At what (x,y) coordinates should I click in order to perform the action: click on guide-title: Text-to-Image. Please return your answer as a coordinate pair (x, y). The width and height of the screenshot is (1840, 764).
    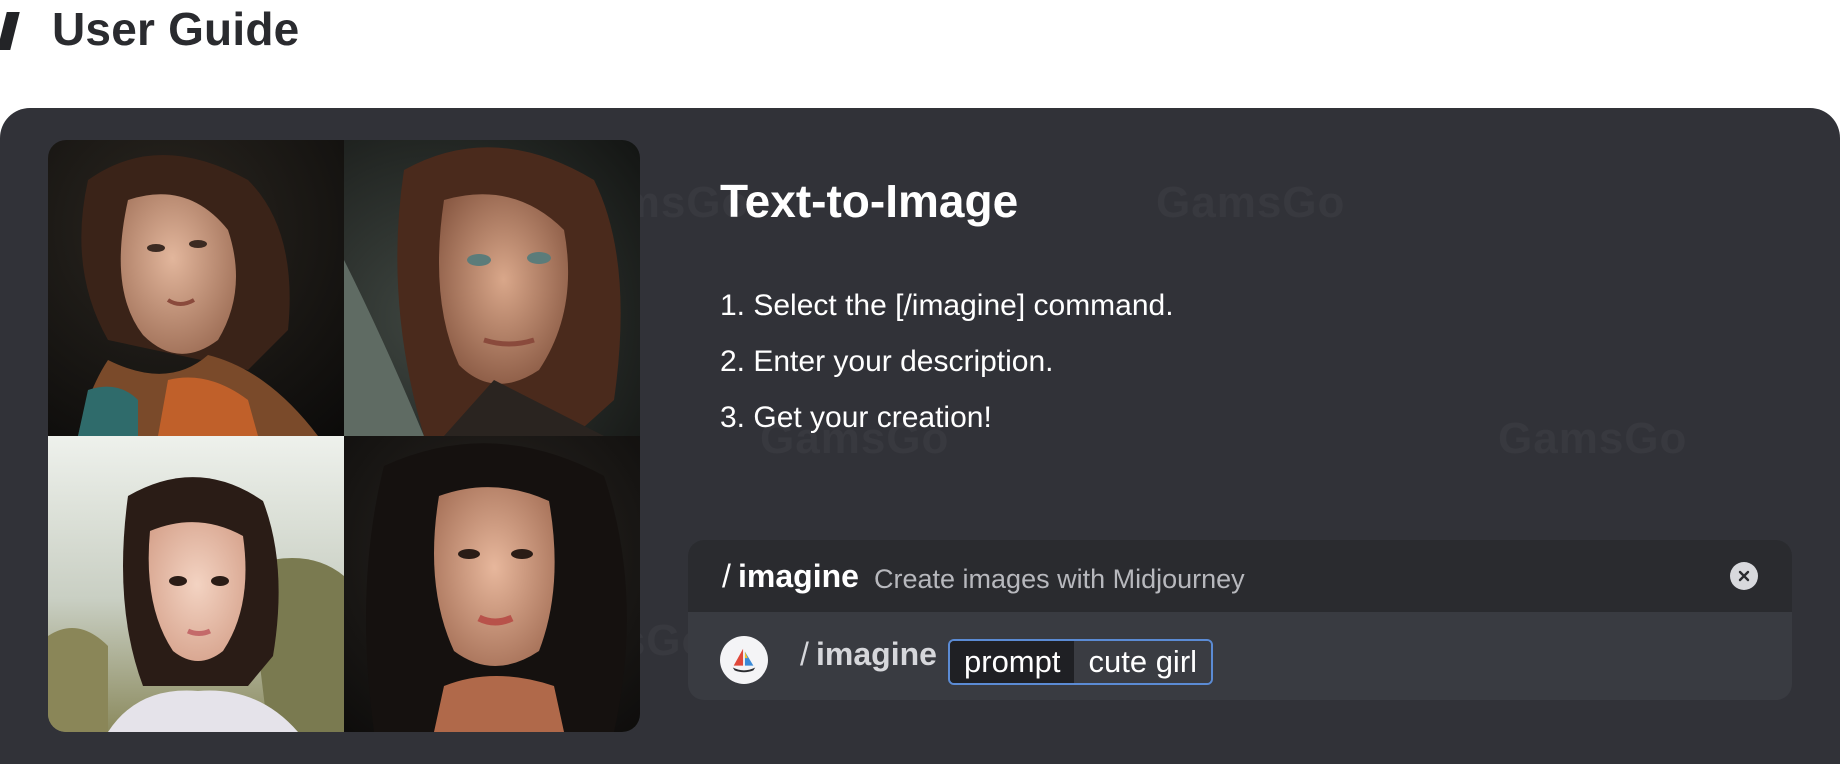
    Looking at the image, I should click on (869, 201).